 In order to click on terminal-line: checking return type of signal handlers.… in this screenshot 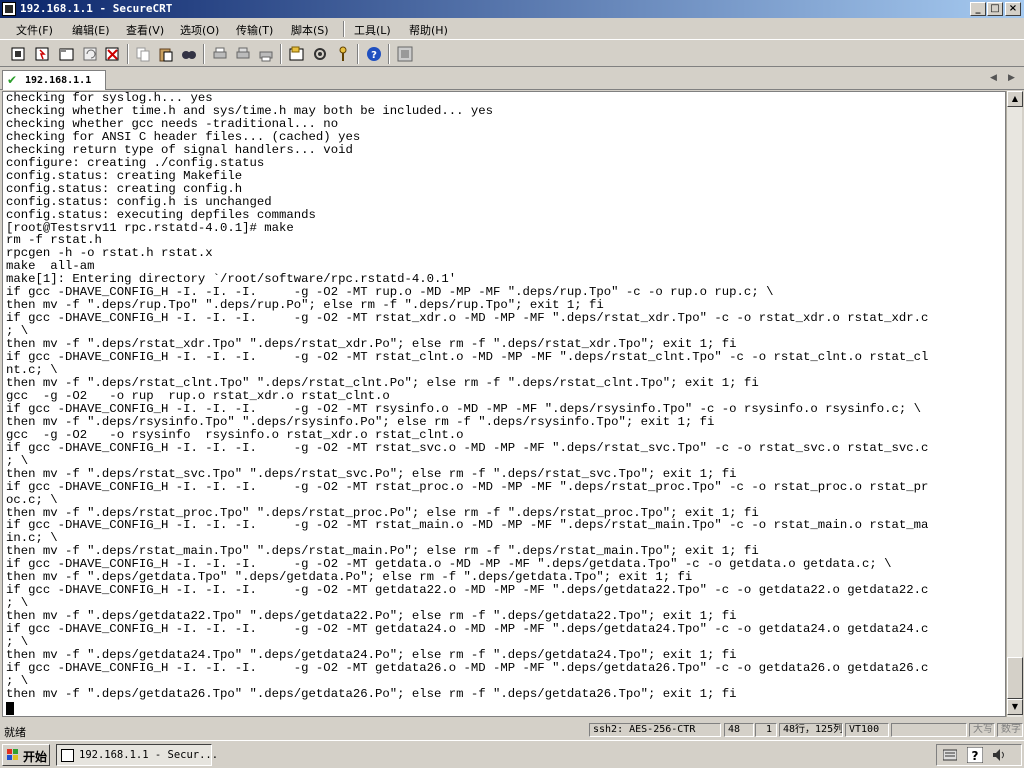, I will do `click(179, 149)`.